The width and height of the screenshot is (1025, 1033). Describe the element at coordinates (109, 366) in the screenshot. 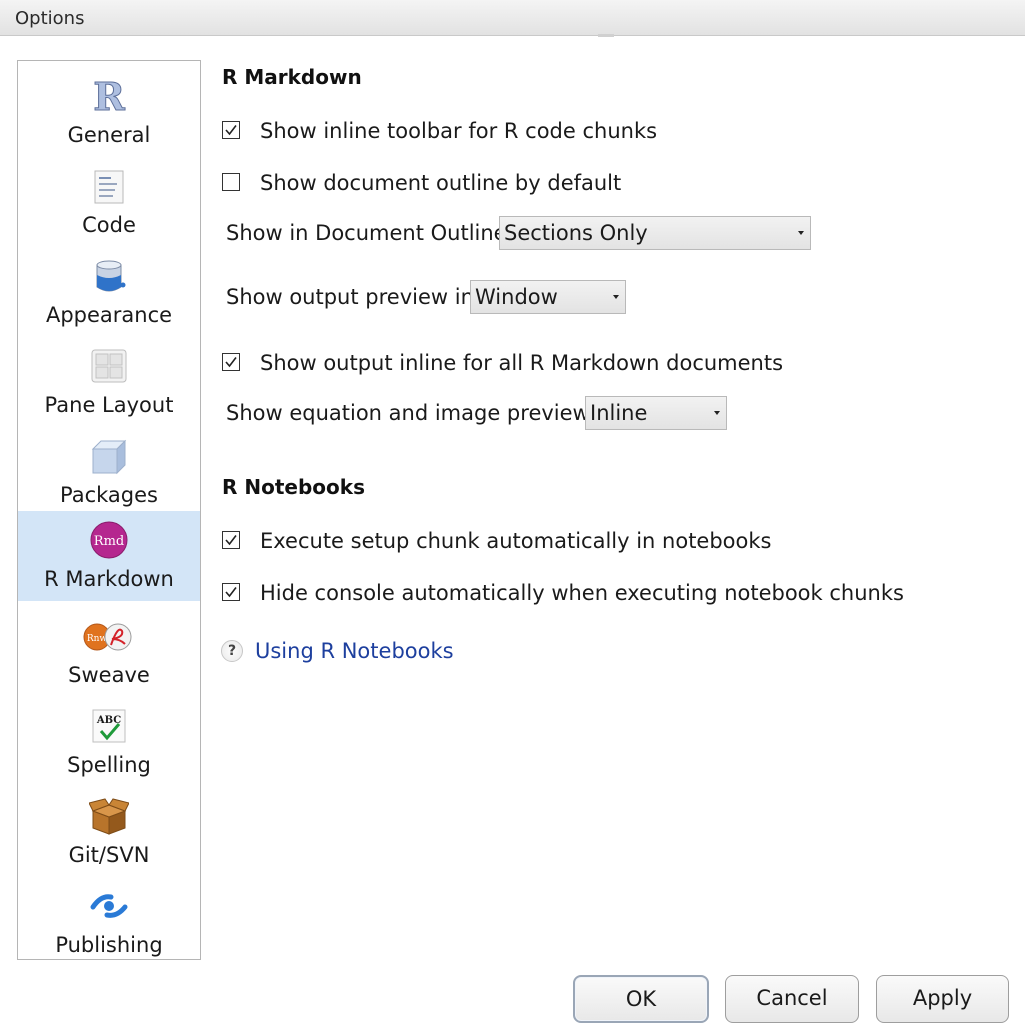

I see `pane-grid-icon` at that location.